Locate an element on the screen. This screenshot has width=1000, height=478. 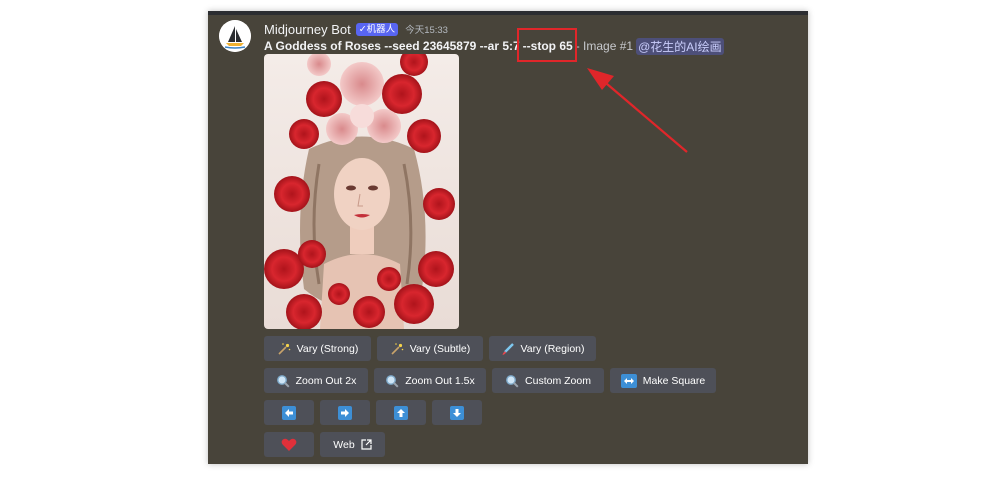
generated-image is located at coordinates (361, 191).